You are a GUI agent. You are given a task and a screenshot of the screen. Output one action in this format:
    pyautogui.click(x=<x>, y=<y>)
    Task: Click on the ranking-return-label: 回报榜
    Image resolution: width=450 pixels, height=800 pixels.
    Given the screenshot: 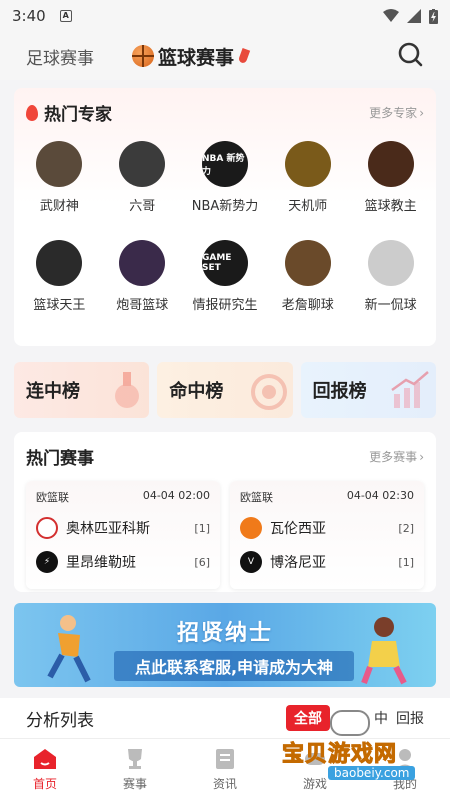 What is the action you would take?
    pyautogui.click(x=339, y=391)
    